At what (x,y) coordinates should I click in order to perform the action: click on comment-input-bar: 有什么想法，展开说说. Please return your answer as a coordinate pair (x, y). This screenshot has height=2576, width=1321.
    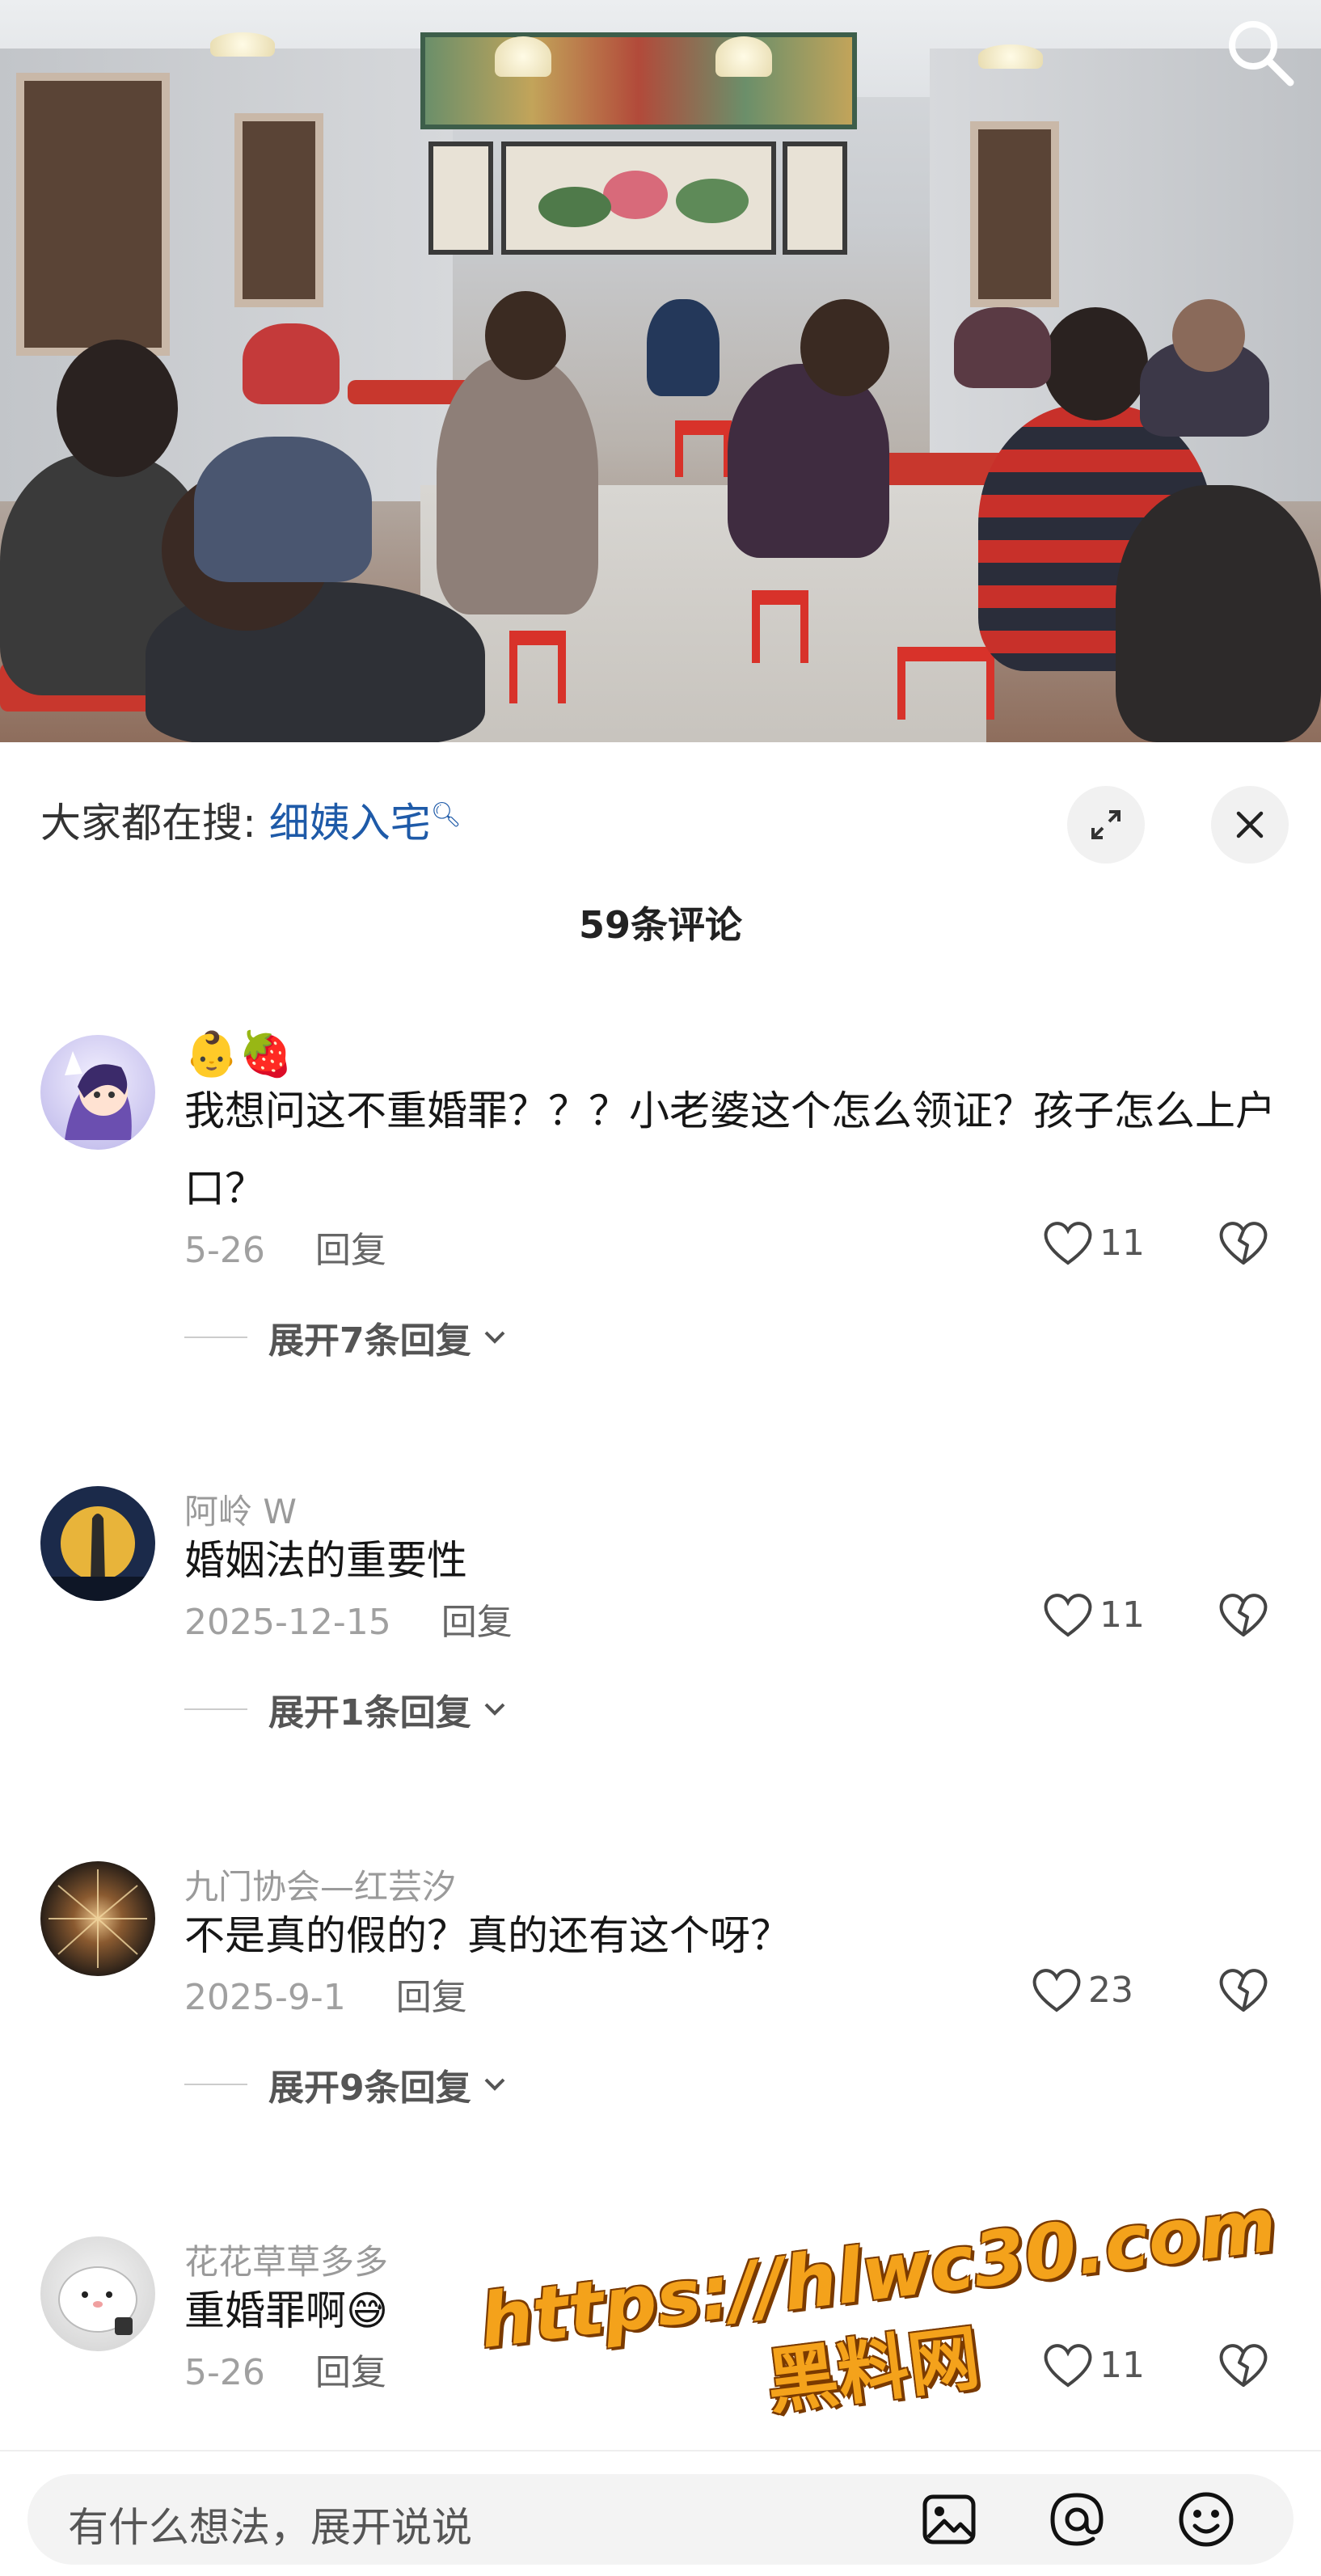
    Looking at the image, I should click on (660, 2513).